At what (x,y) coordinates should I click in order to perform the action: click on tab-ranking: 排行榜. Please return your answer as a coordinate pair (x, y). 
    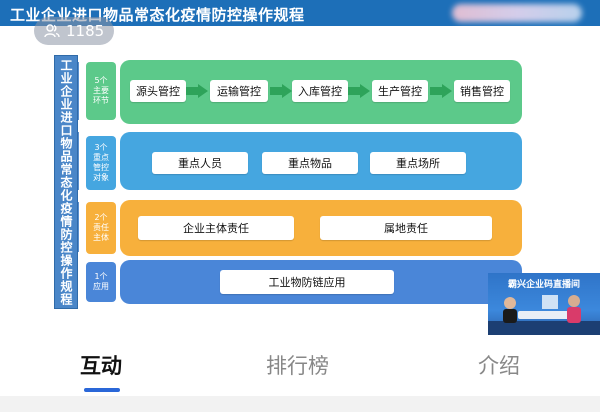
    Looking at the image, I should click on (297, 365).